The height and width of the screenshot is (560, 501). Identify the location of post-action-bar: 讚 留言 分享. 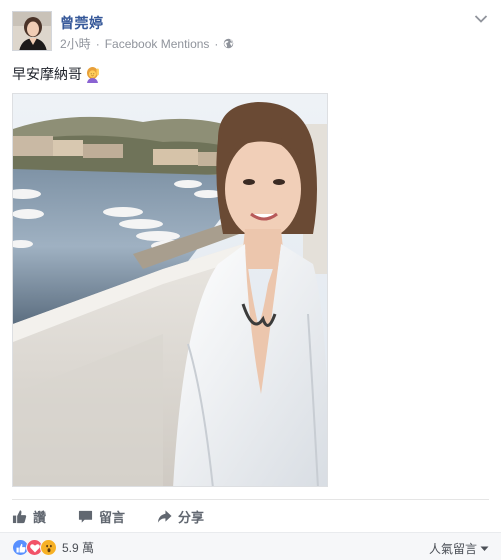
(124, 516).